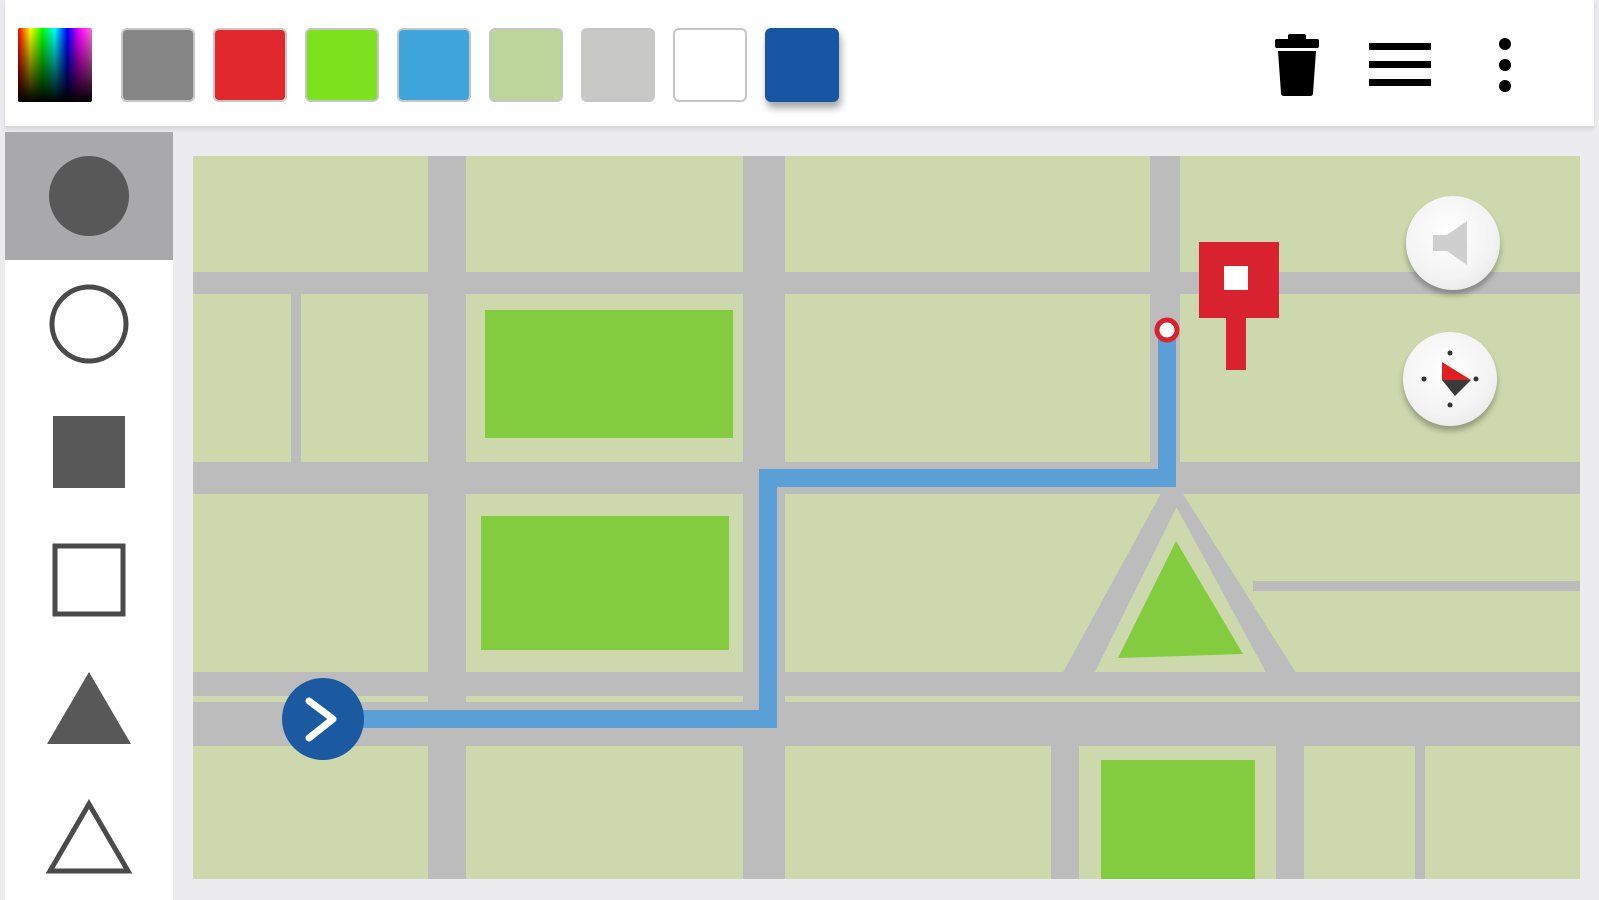  I want to click on filled-circle-tool, so click(89, 196).